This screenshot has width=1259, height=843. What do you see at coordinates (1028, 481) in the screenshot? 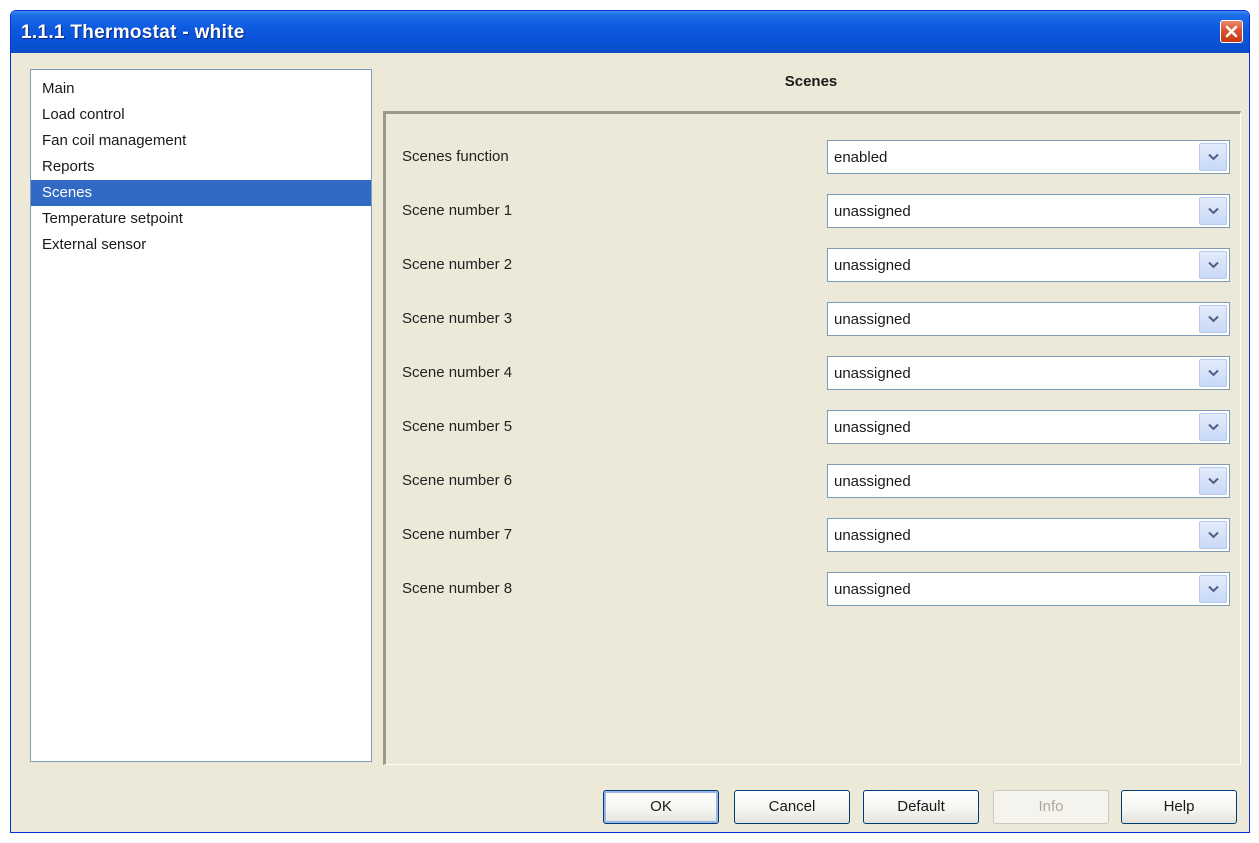
I see `scene-number-6-select: unassigned` at bounding box center [1028, 481].